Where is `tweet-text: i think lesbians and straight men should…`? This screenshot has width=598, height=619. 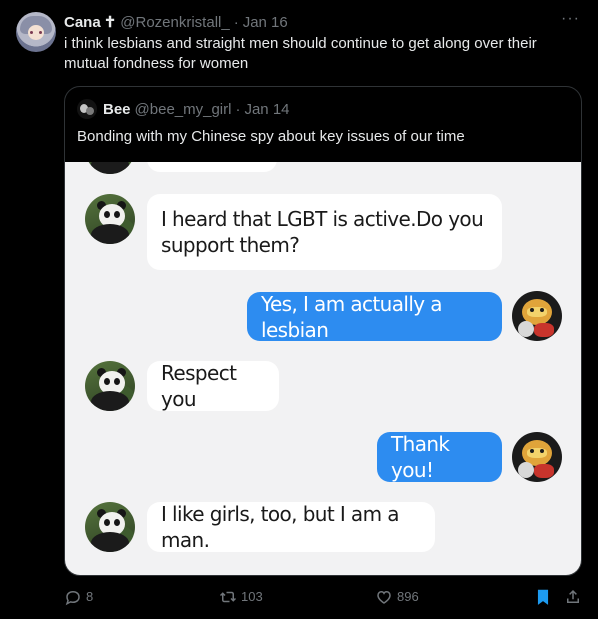
tweet-text: i think lesbians and straight men should… is located at coordinates (300, 53).